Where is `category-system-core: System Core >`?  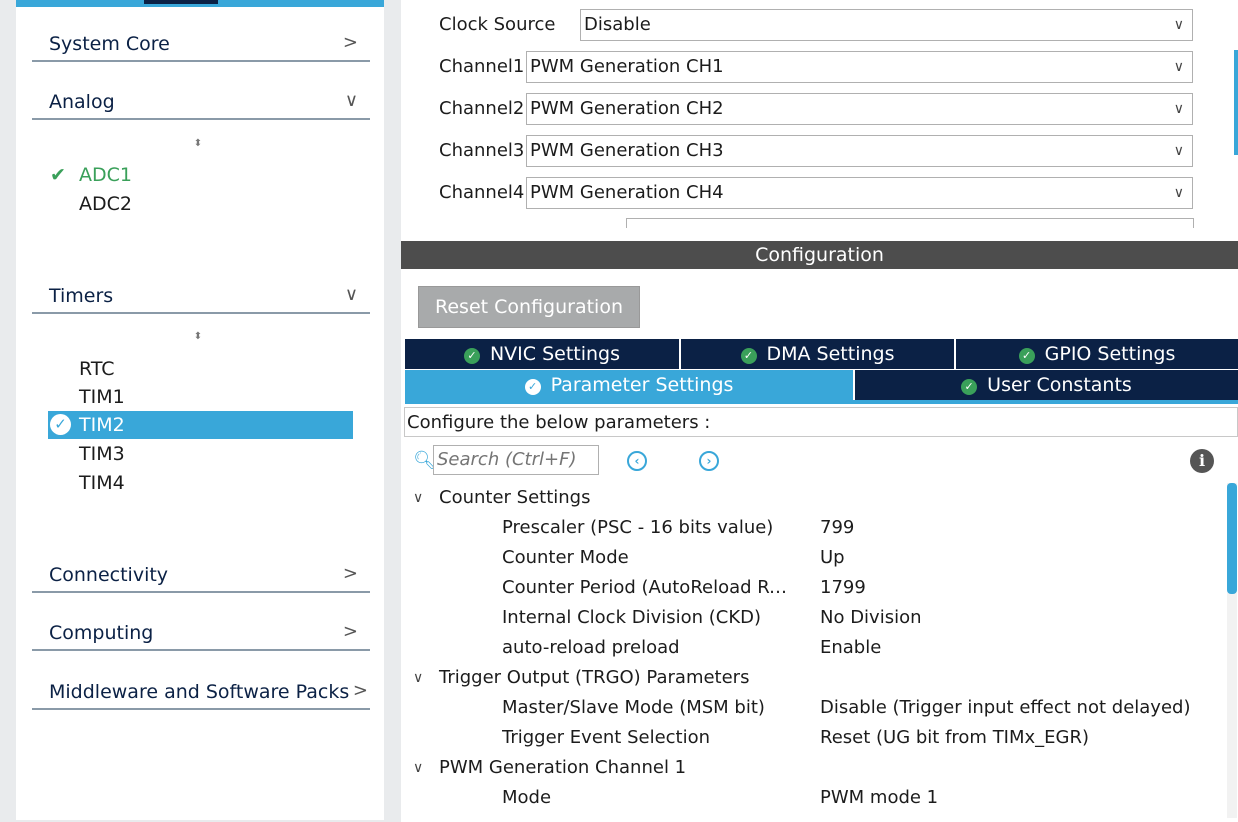 category-system-core: System Core > is located at coordinates (201, 46).